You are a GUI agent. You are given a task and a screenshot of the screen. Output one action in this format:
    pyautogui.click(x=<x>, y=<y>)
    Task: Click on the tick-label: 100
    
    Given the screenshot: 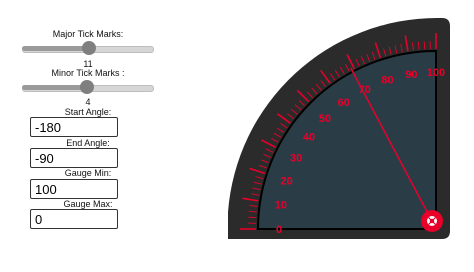 What is the action you would take?
    pyautogui.click(x=436, y=73)
    